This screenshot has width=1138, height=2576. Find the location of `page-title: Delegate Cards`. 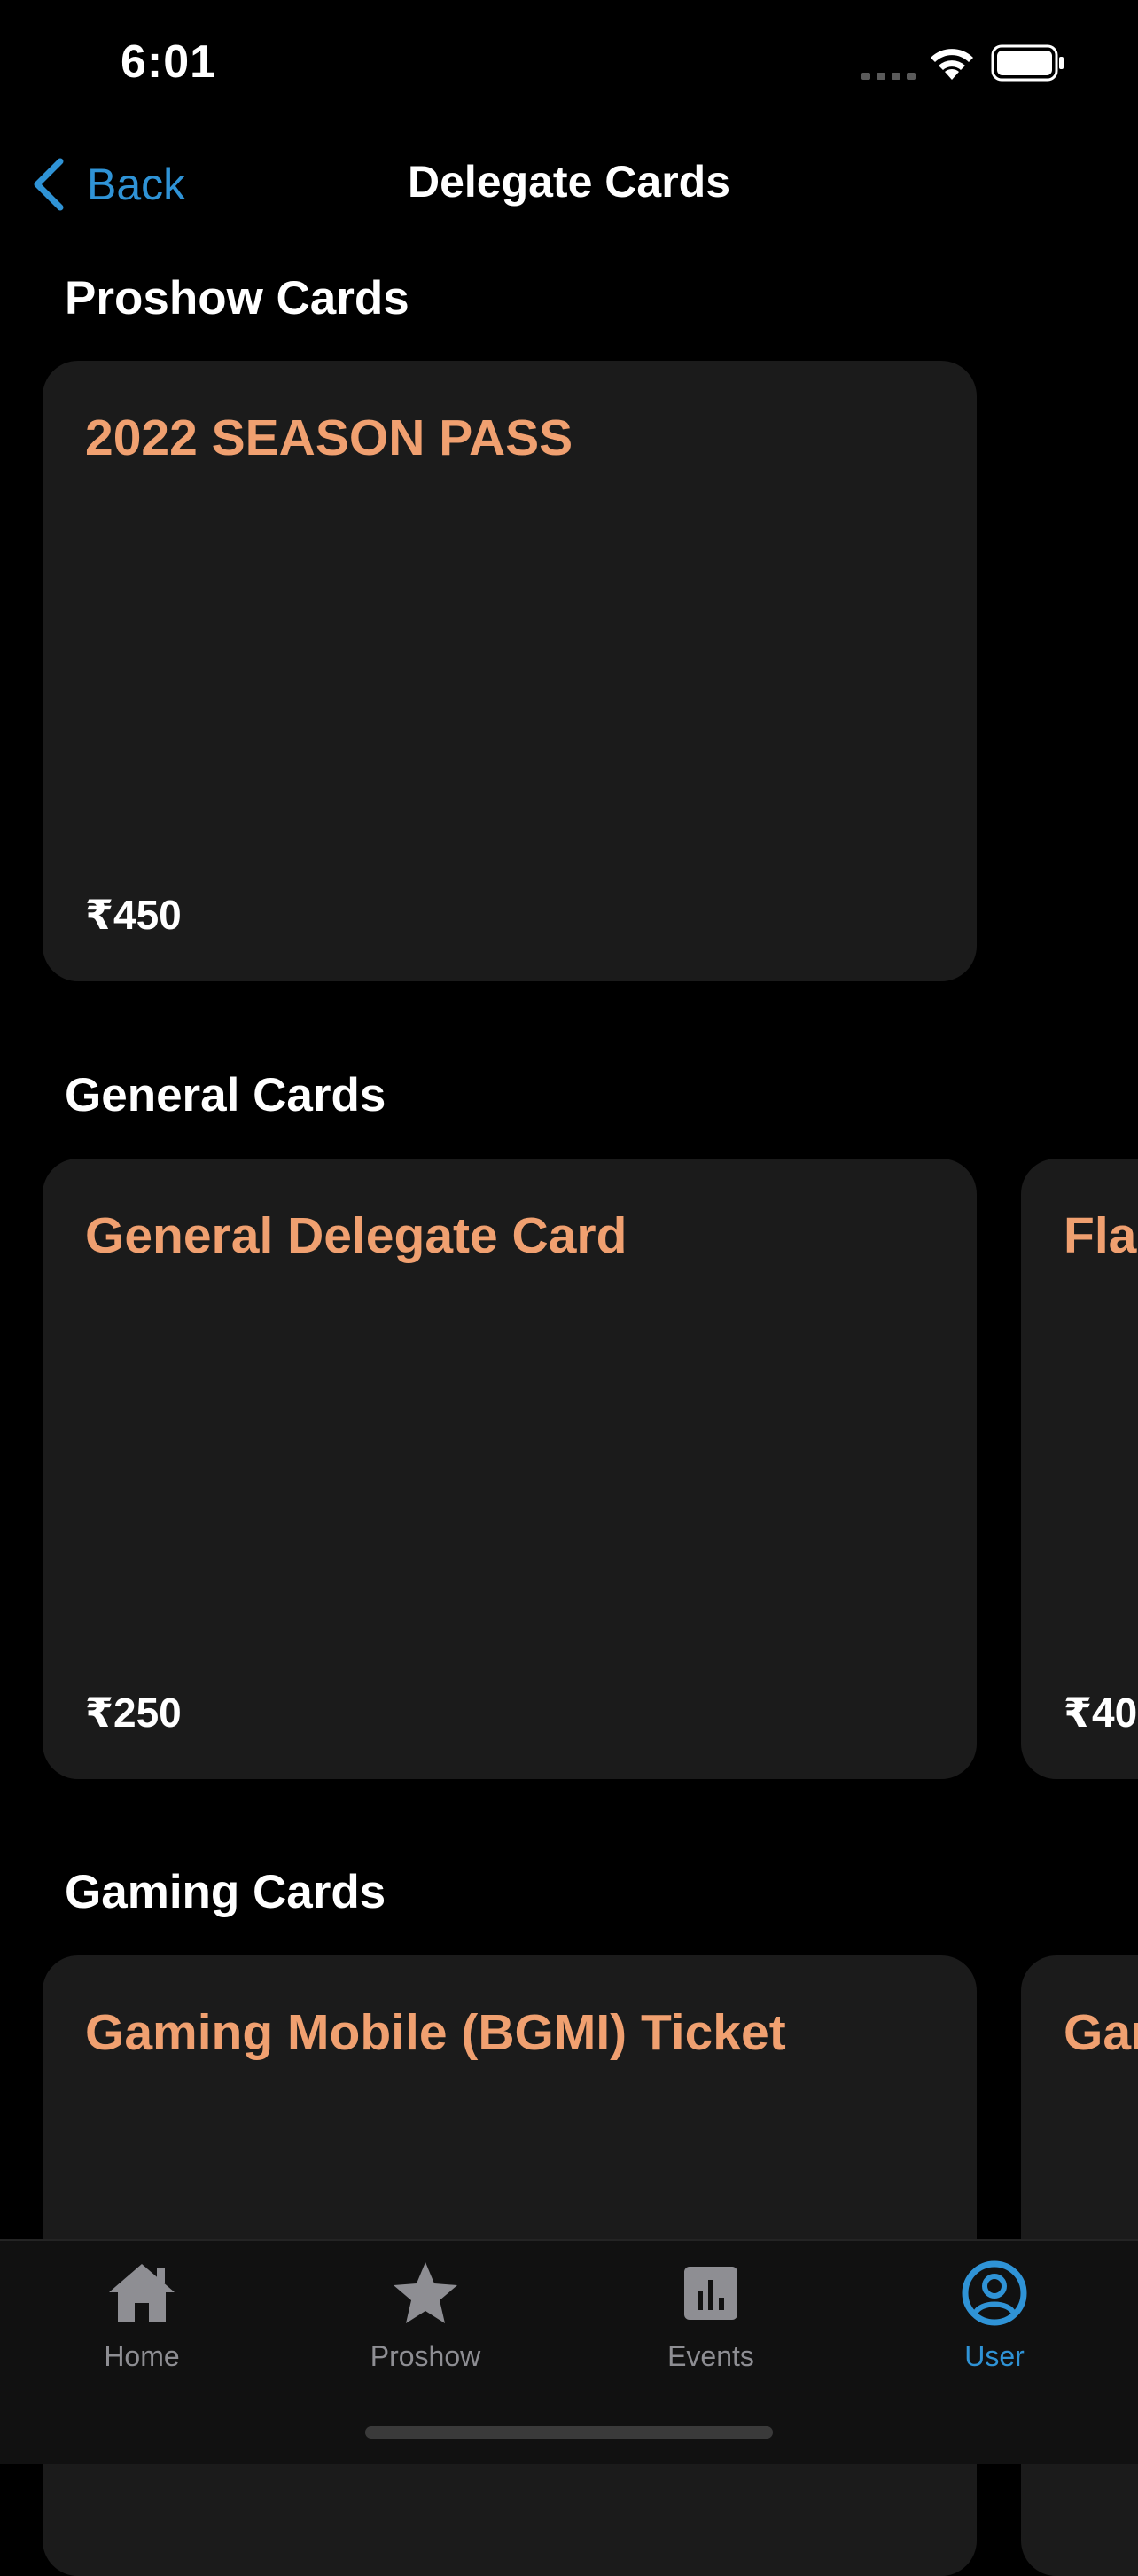

page-title: Delegate Cards is located at coordinates (569, 182).